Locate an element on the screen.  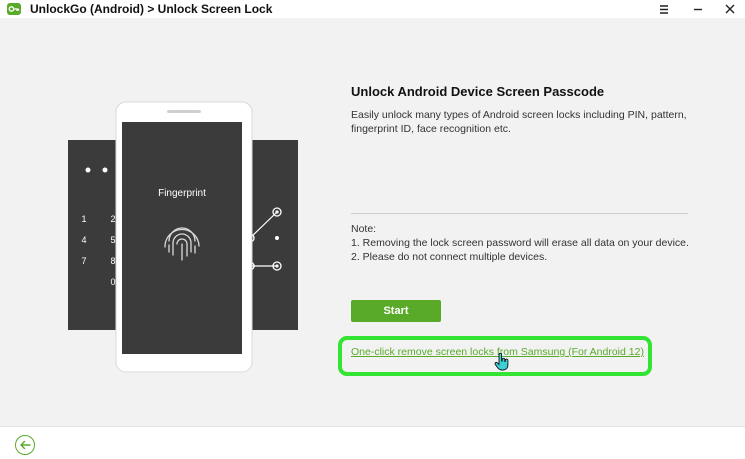
phone-screen is located at coordinates (182, 238).